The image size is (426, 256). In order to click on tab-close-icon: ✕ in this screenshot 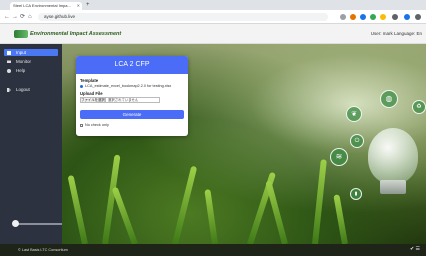, I will do `click(78, 6)`.